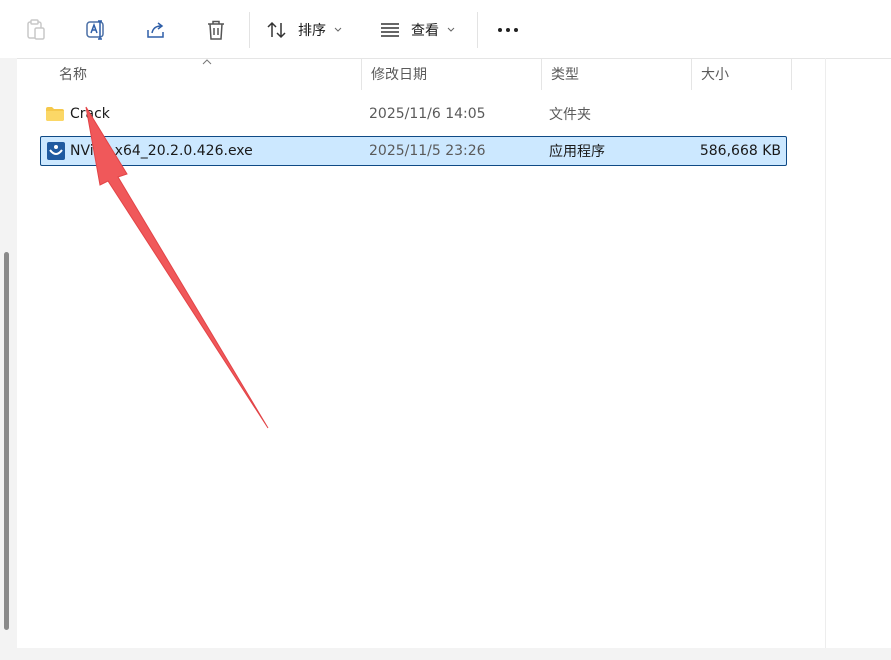  Describe the element at coordinates (6, 441) in the screenshot. I see `scrollbar-thumb` at that location.